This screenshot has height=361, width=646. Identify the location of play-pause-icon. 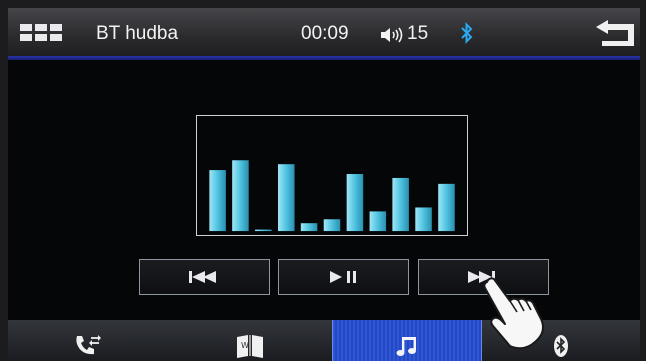
(342, 277).